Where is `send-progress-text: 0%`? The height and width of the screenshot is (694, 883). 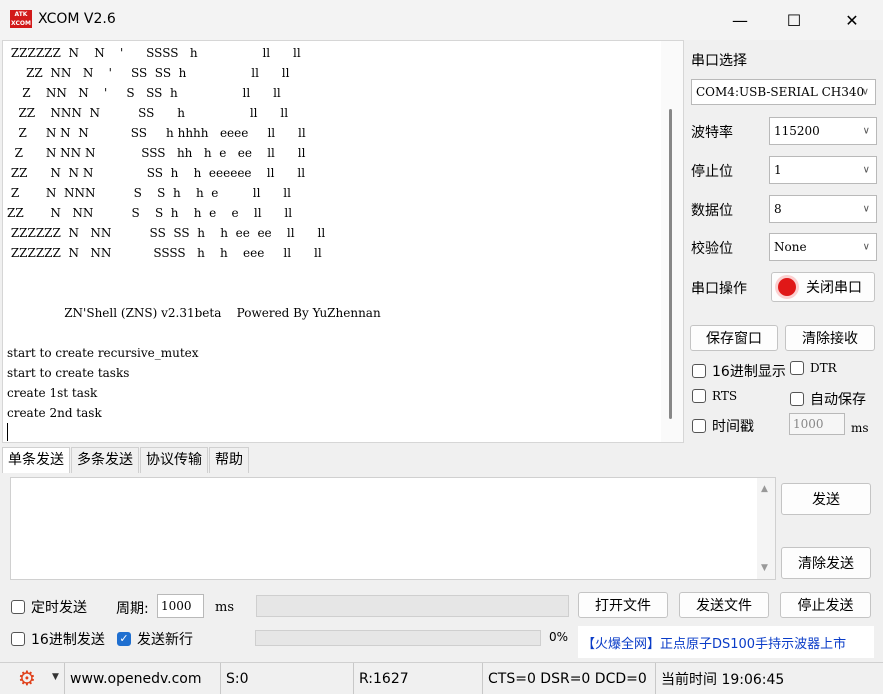 send-progress-text: 0% is located at coordinates (559, 637).